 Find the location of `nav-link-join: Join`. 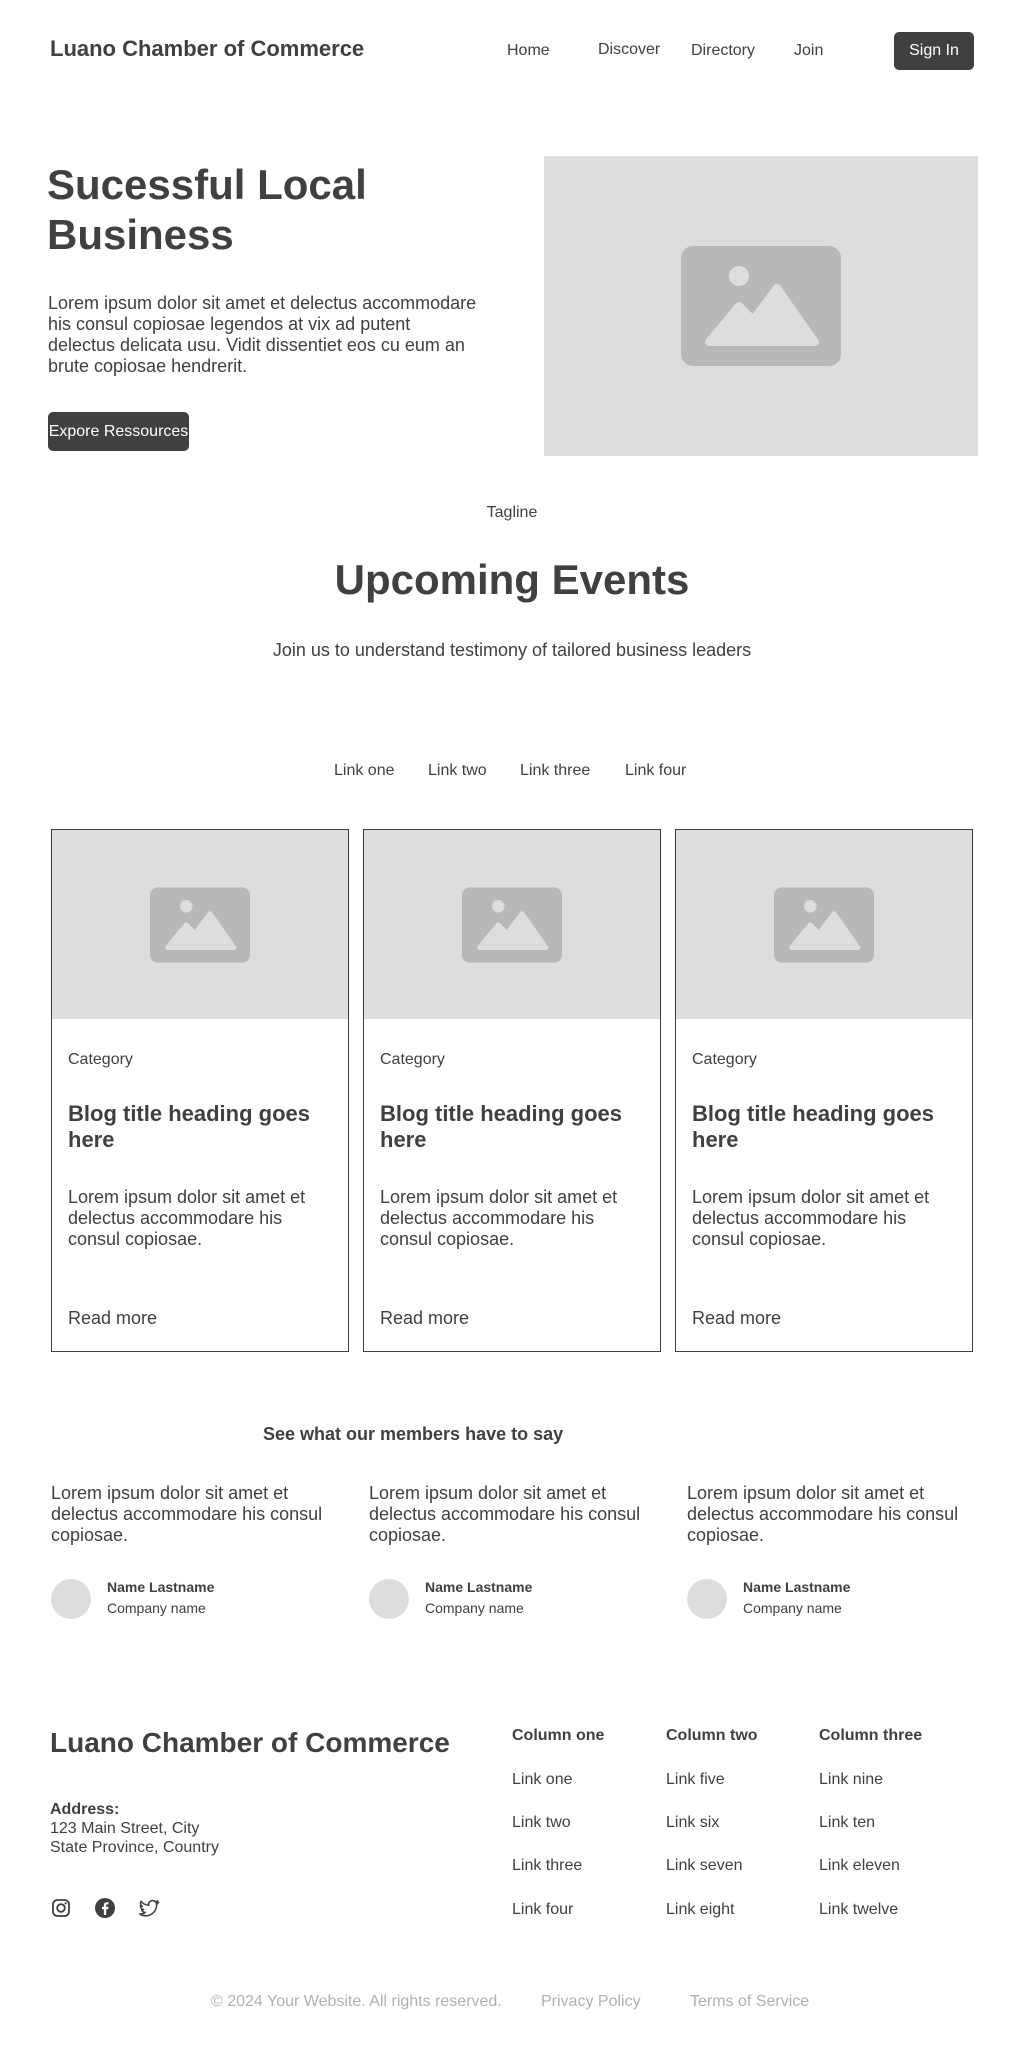

nav-link-join: Join is located at coordinates (808, 51).